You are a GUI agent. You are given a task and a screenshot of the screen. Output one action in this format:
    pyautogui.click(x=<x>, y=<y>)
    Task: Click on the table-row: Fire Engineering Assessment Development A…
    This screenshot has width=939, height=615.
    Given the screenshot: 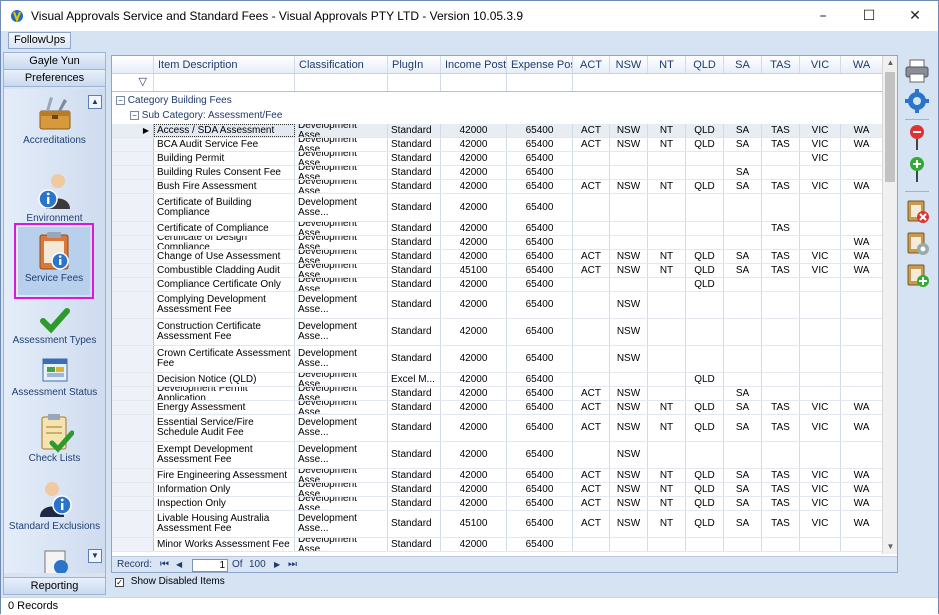 What is the action you would take?
    pyautogui.click(x=497, y=476)
    